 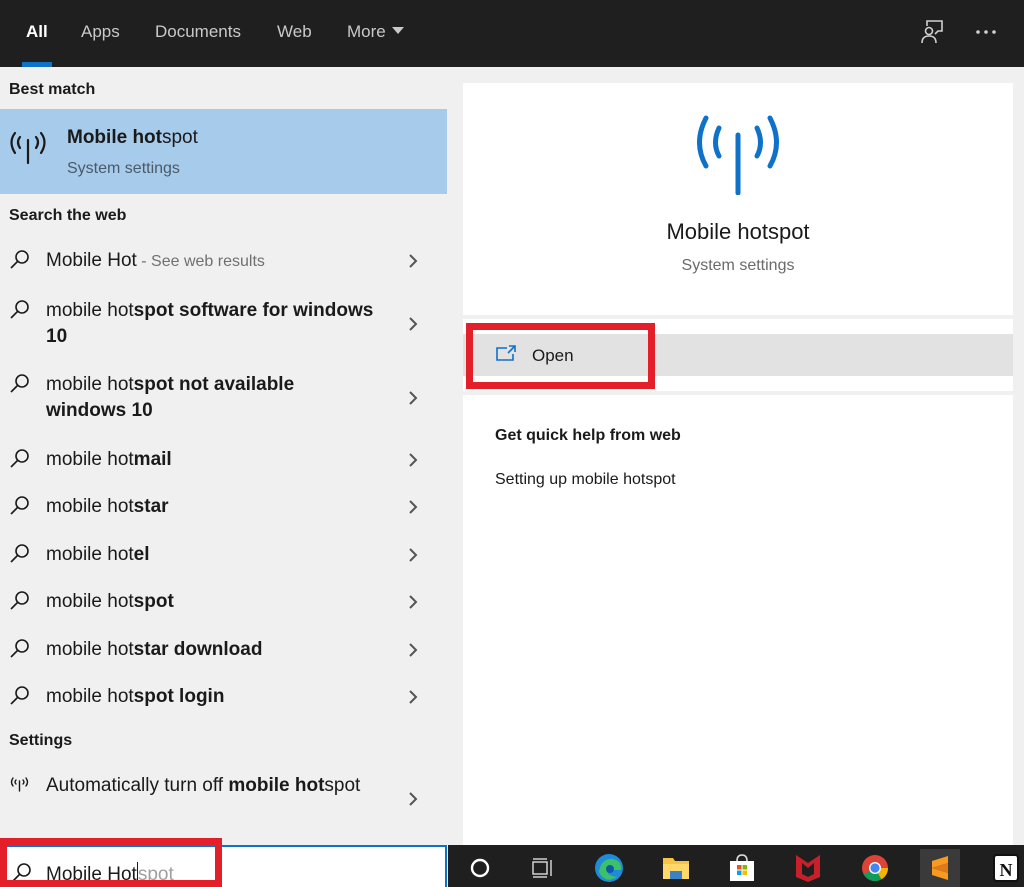 What do you see at coordinates (110, 873) in the screenshot?
I see `search-query: Mobile Hotspot` at bounding box center [110, 873].